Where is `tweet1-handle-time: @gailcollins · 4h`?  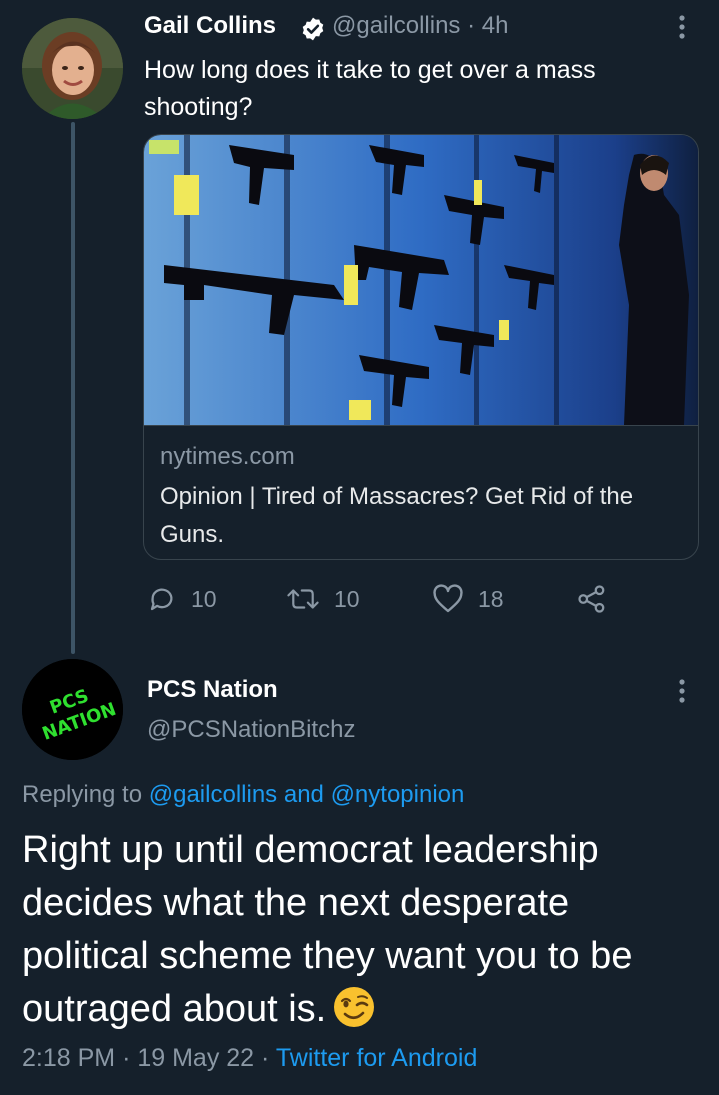
tweet1-handle-time: @gailcollins · 4h is located at coordinates (420, 26).